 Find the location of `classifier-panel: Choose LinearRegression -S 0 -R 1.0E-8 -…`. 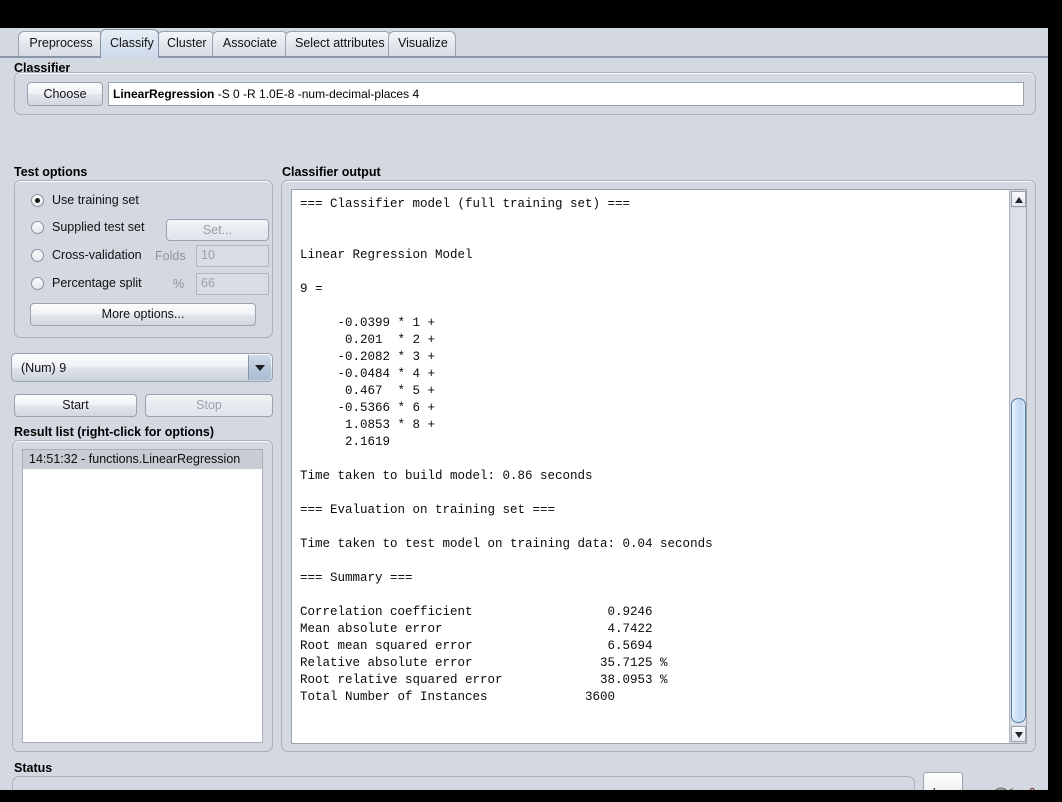

classifier-panel: Choose LinearRegression -S 0 -R 1.0E-8 -… is located at coordinates (525, 93).